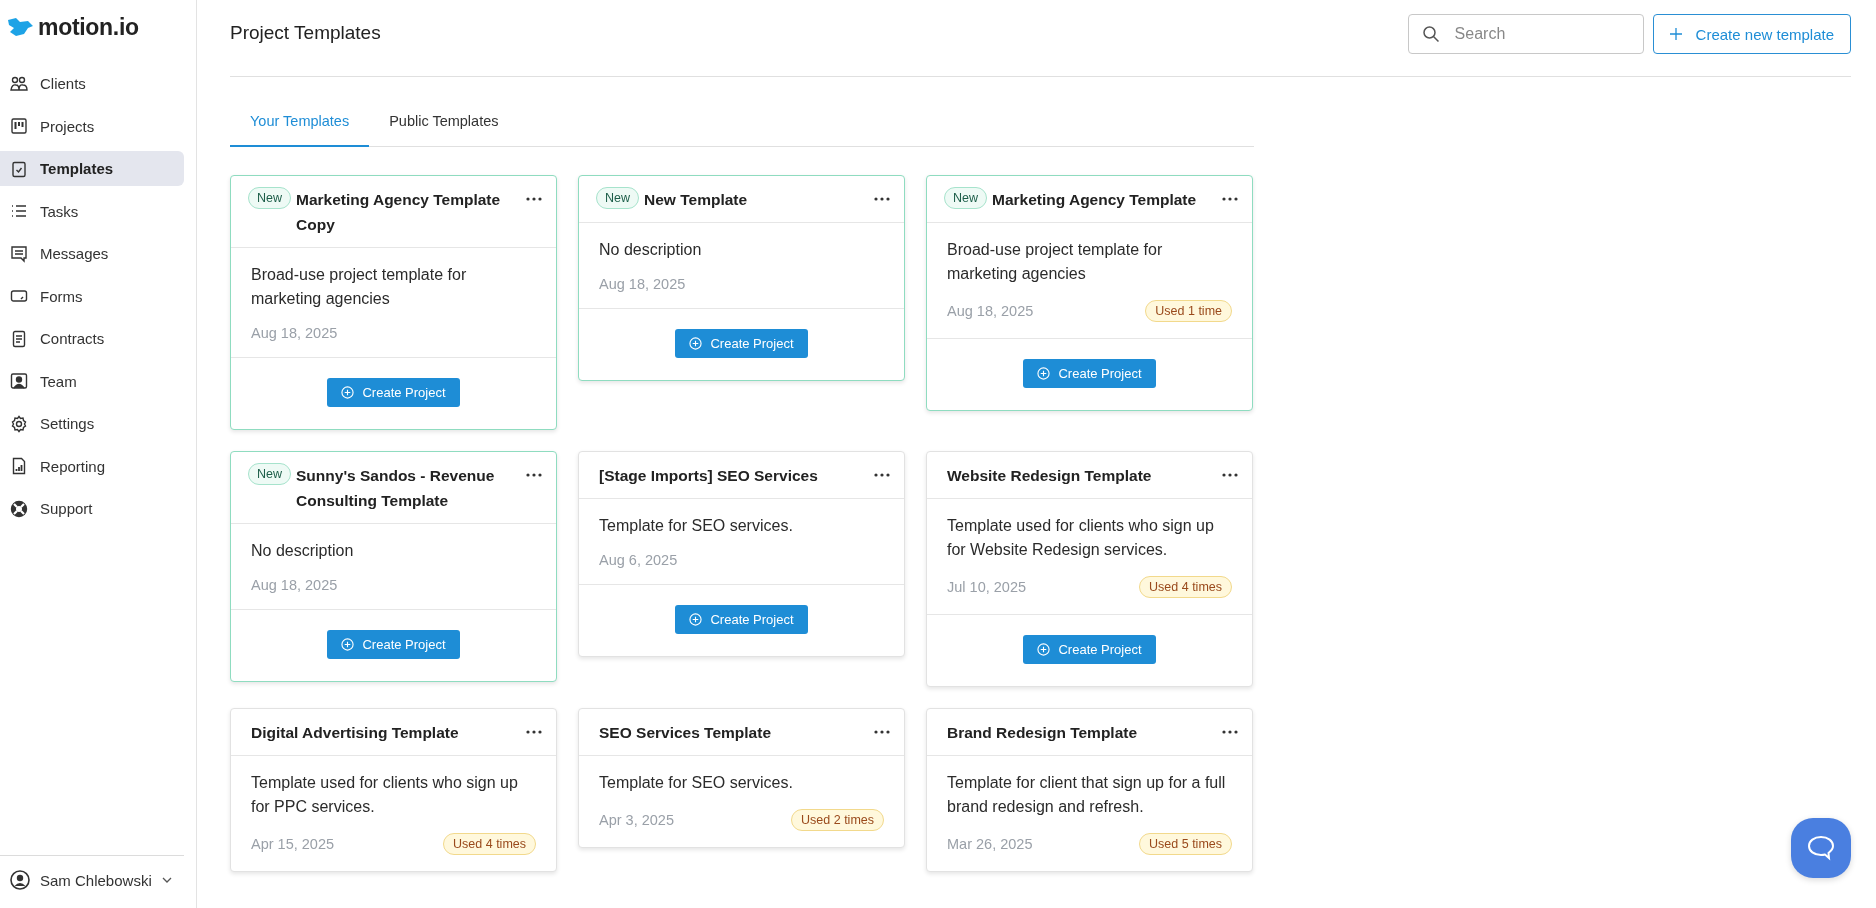  I want to click on usage-badge: Used 1 time, so click(1188, 311).